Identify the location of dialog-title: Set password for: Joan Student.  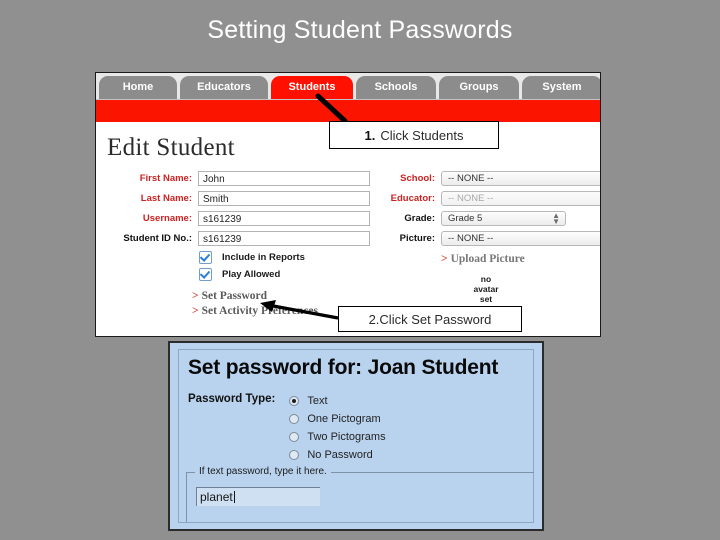
(343, 367).